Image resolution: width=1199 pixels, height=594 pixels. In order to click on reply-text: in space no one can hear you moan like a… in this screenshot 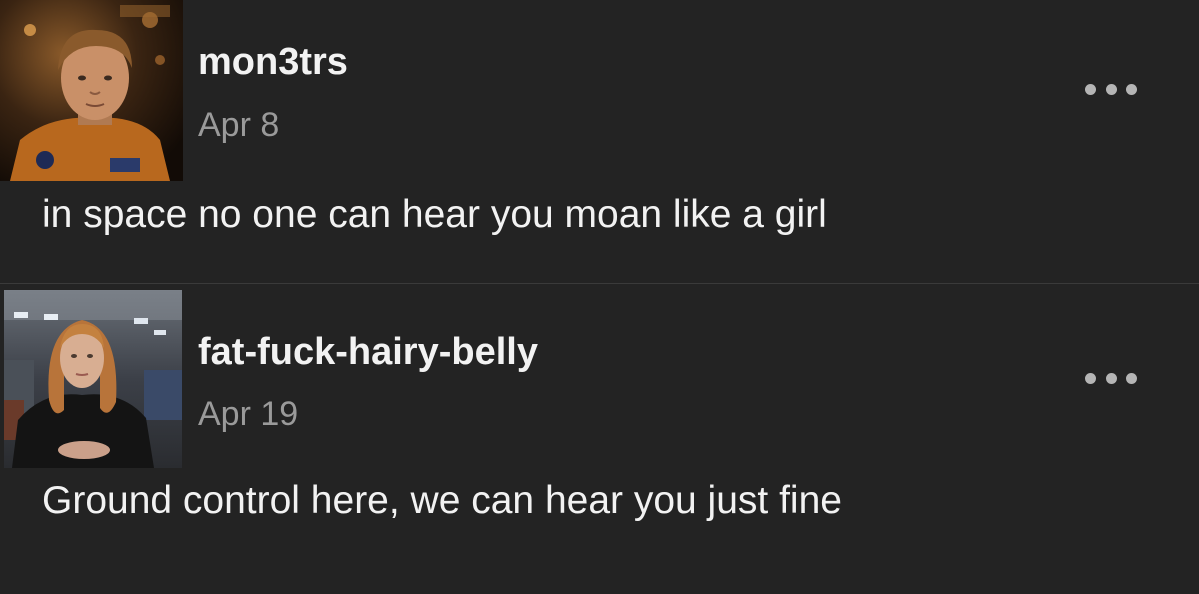, I will do `click(434, 214)`.